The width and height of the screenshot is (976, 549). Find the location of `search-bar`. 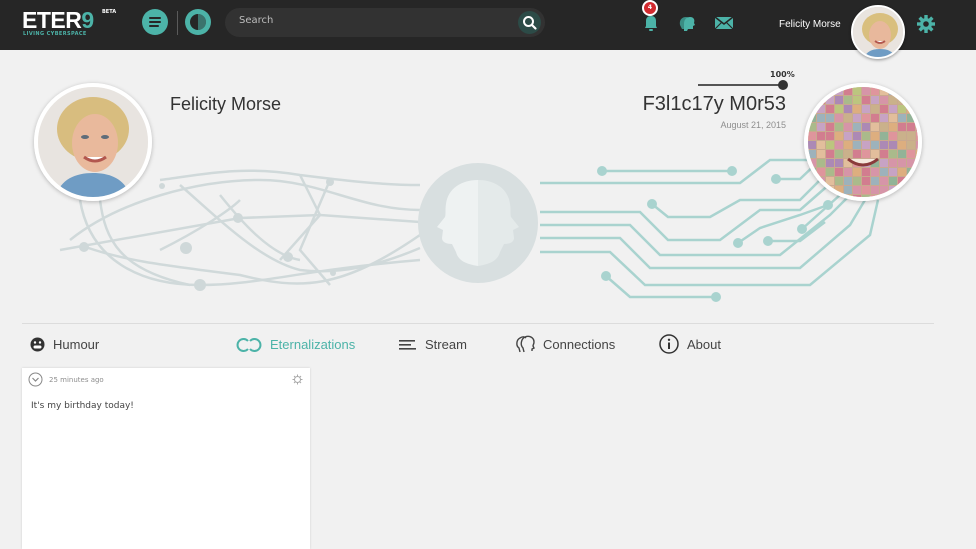

search-bar is located at coordinates (385, 22).